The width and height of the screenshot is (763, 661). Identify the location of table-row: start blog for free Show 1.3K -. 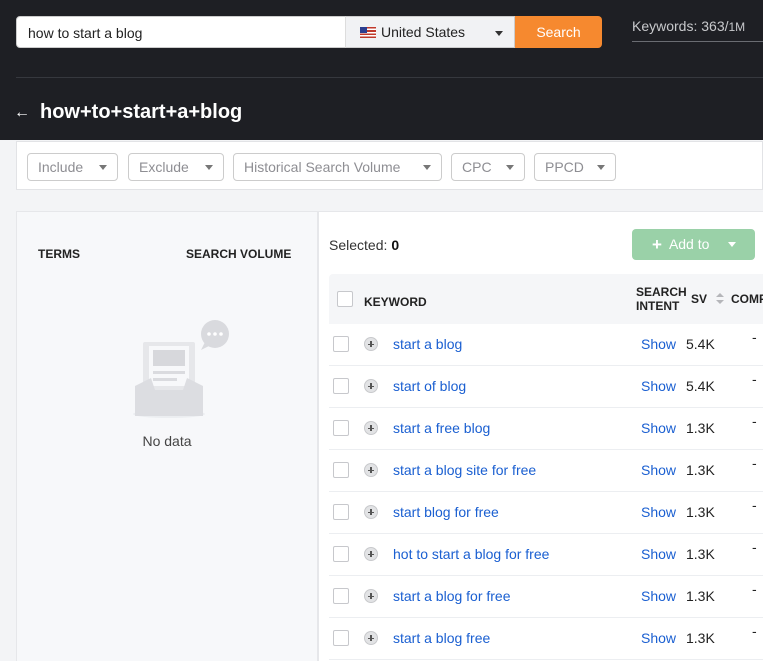
(546, 513).